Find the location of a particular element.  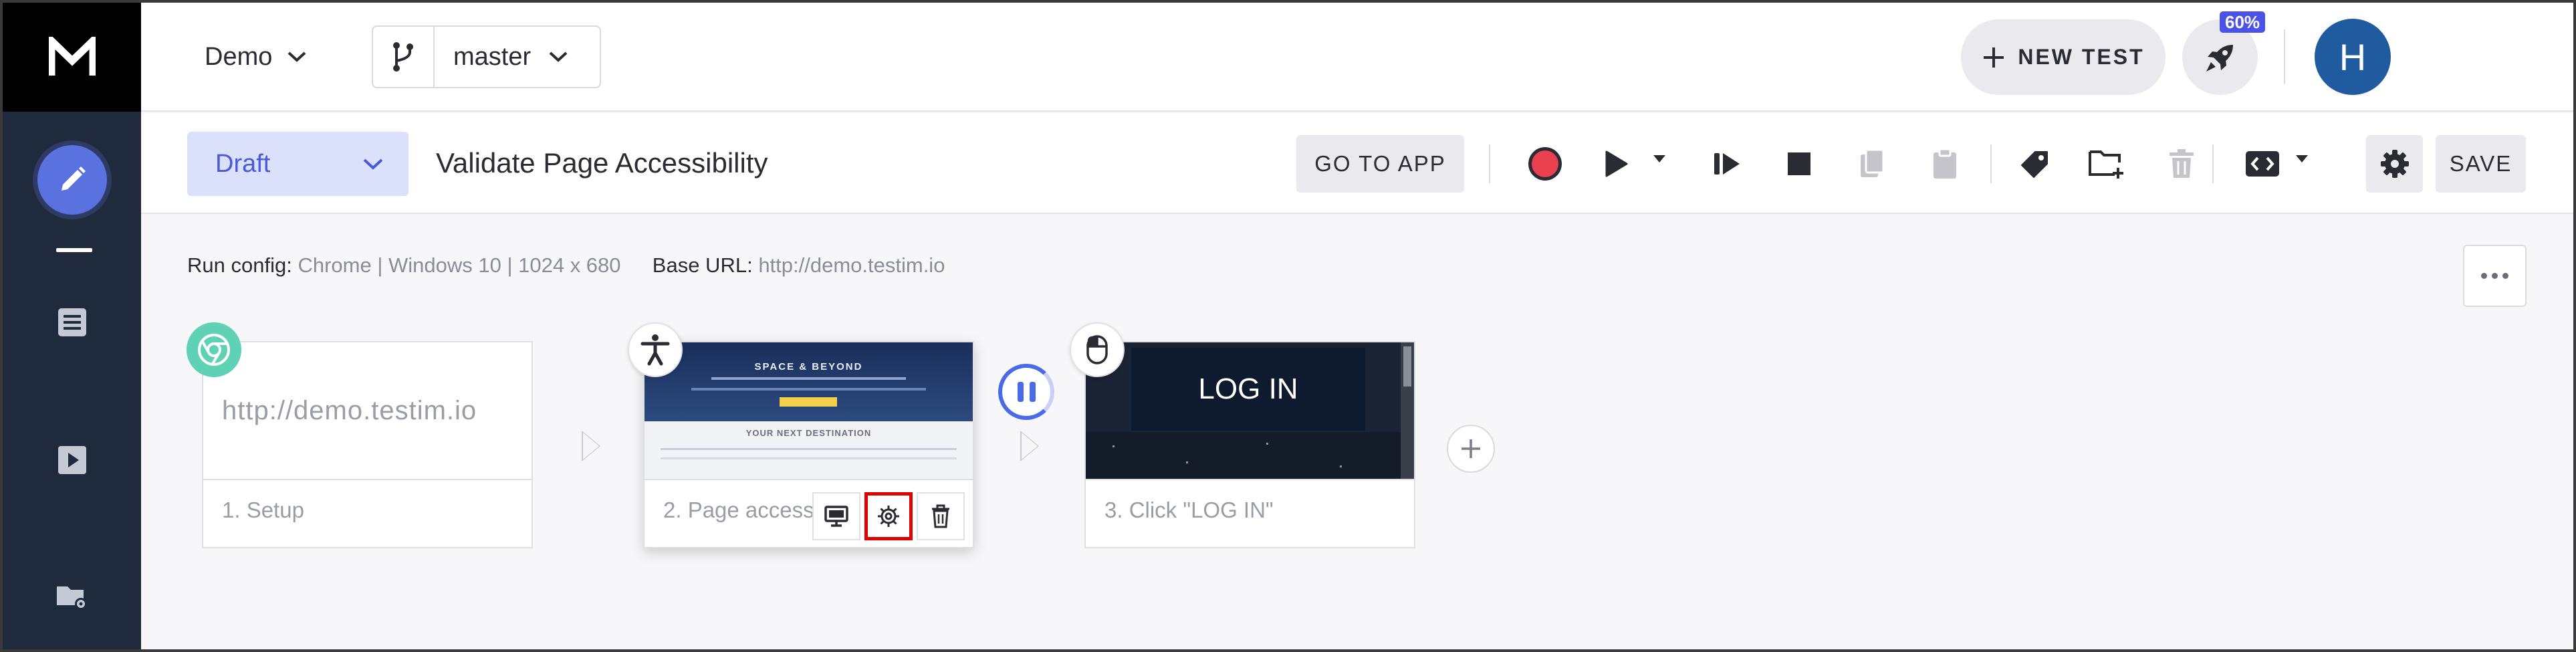

more-options-button is located at coordinates (2495, 276).